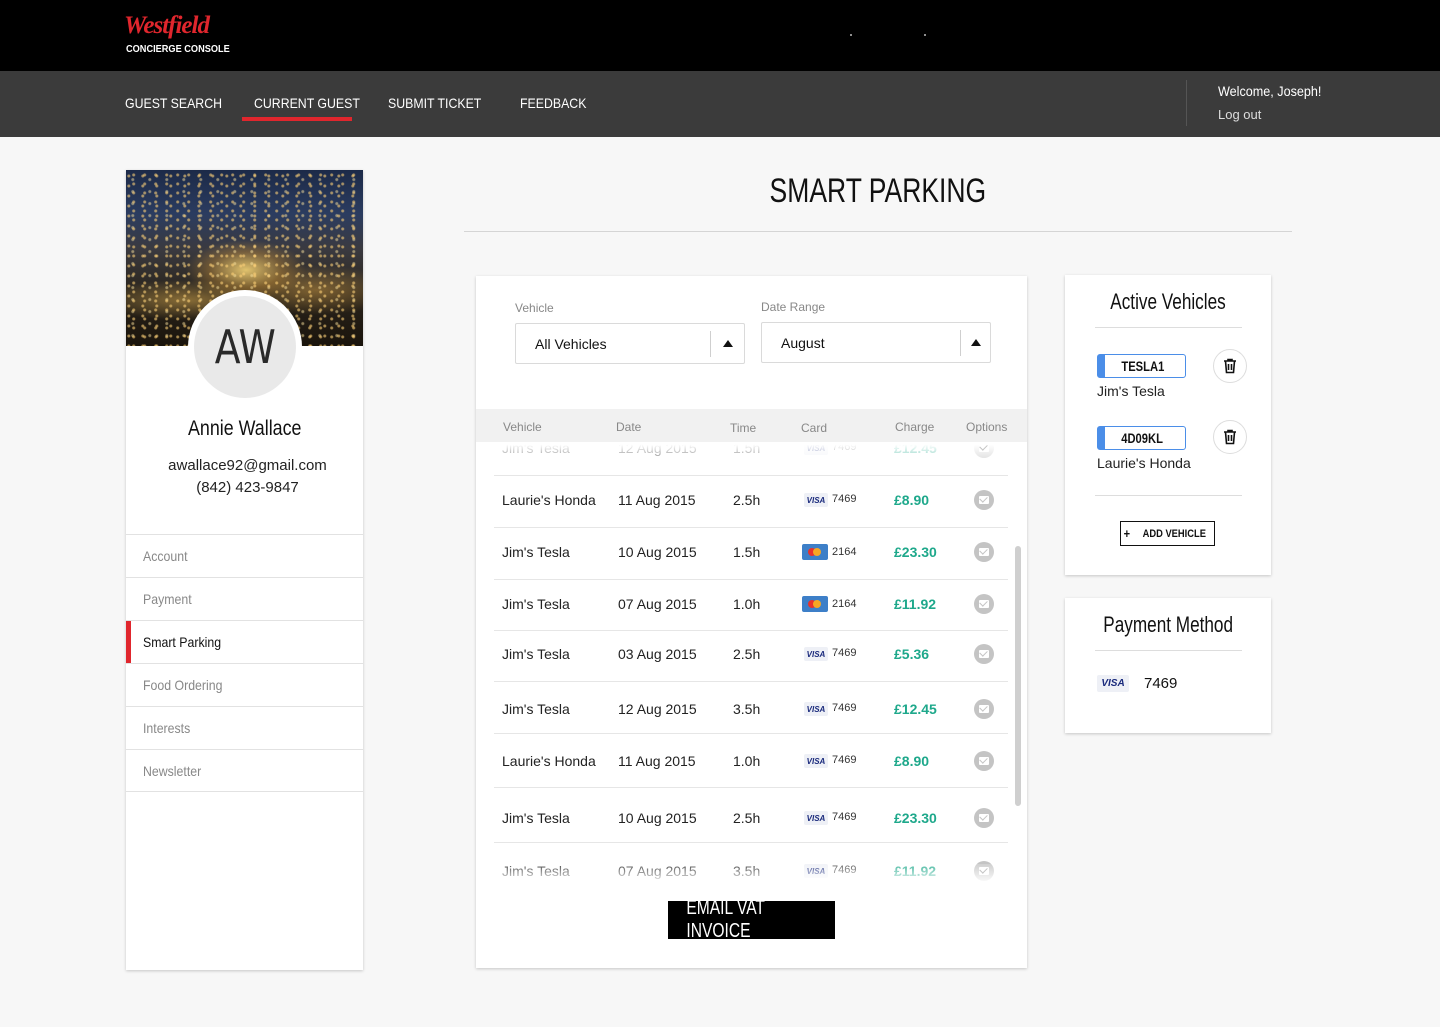 The height and width of the screenshot is (1027, 1440). Describe the element at coordinates (747, 604) in the screenshot. I see `time-cell: 1.0h` at that location.